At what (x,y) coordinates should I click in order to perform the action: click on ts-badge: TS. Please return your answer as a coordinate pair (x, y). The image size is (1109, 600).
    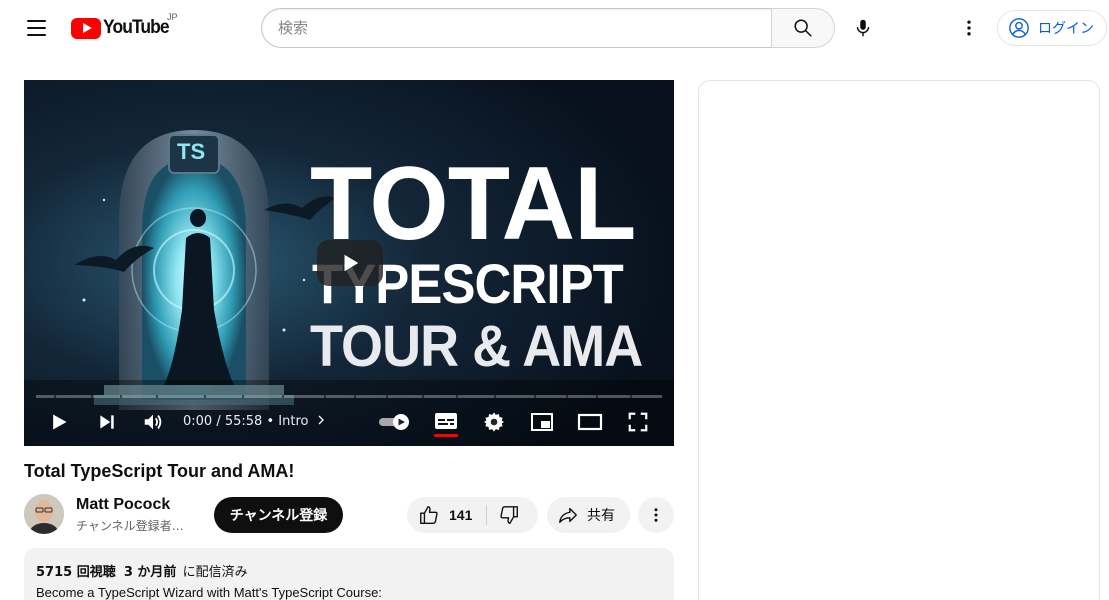
    Looking at the image, I should click on (191, 151).